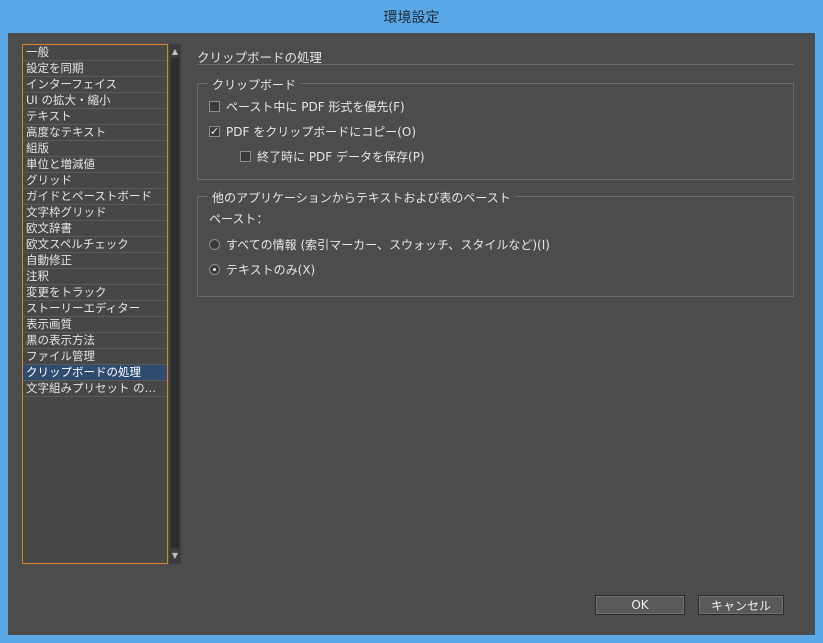  Describe the element at coordinates (640, 605) in the screenshot. I see `ok-button: OK` at that location.